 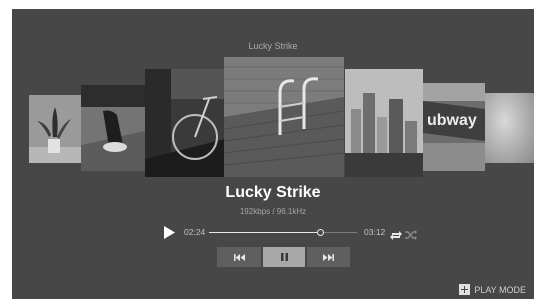 I want to click on album-cover-figure, so click(x=113, y=128).